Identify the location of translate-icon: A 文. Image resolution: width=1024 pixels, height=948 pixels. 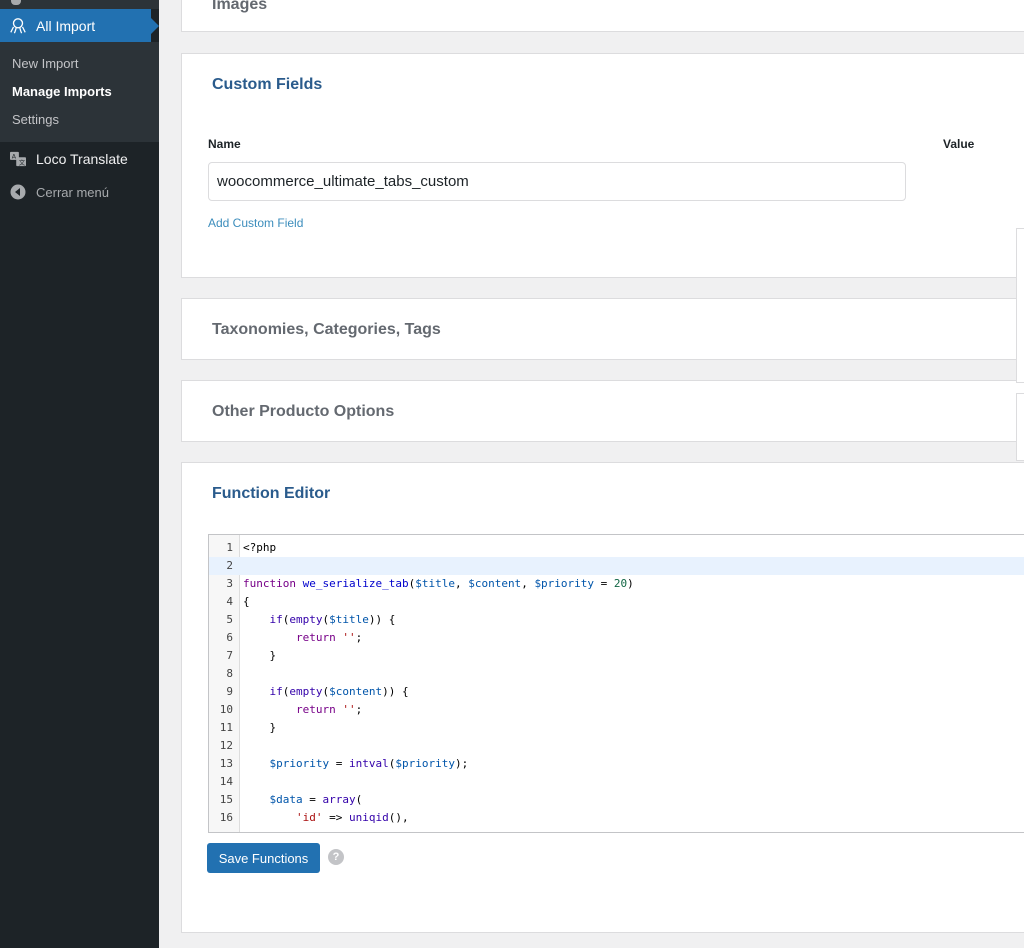
(18, 159).